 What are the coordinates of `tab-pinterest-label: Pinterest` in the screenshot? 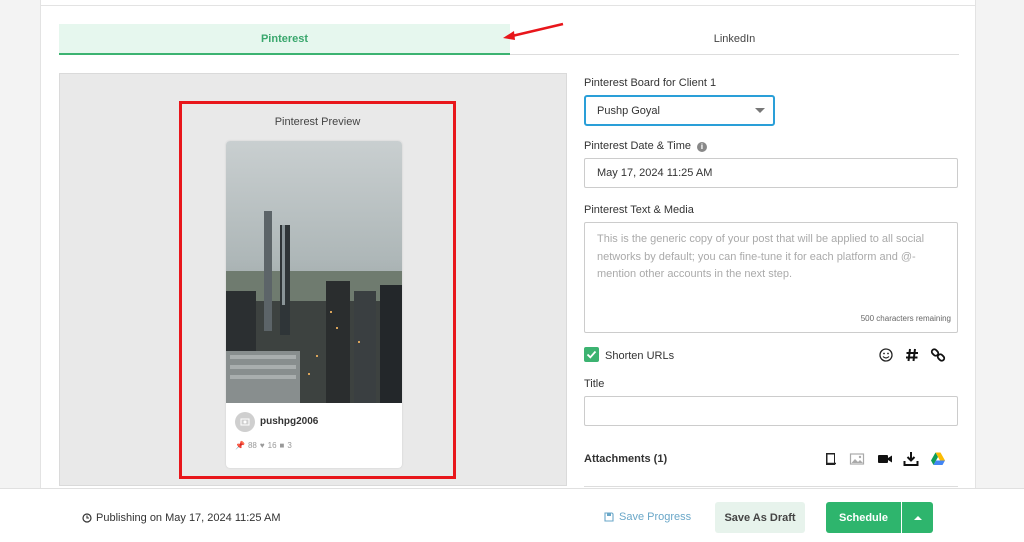 It's located at (284, 38).